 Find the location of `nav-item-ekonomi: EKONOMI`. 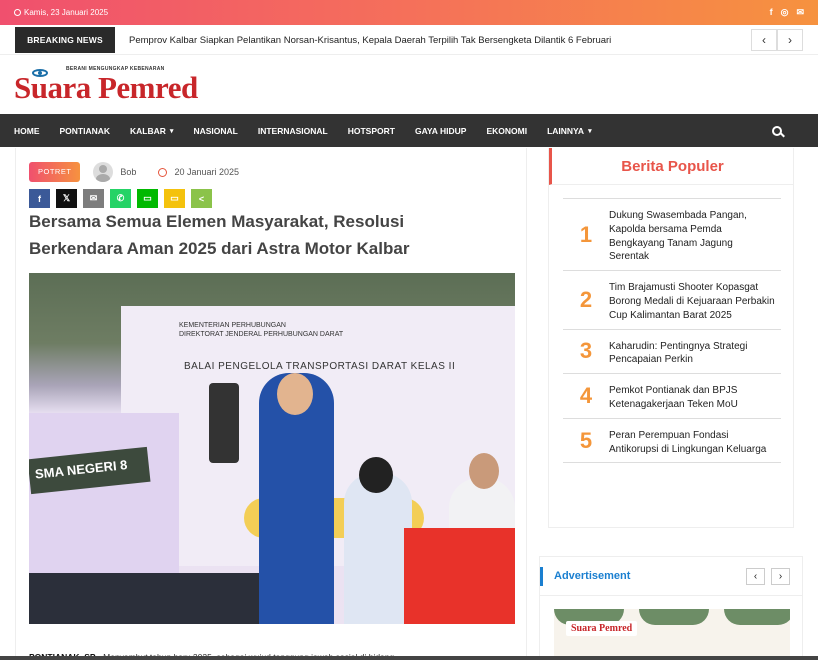

nav-item-ekonomi: EKONOMI is located at coordinates (506, 131).